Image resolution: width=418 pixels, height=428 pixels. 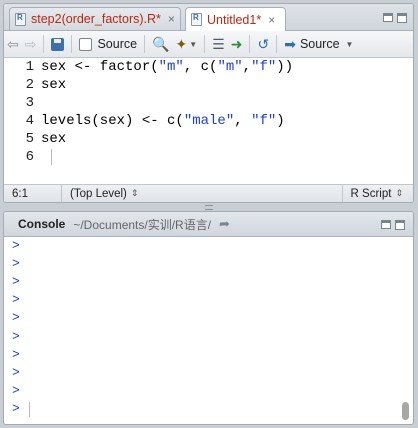 I want to click on back-arrow-icon: ⇦, so click(x=13, y=44).